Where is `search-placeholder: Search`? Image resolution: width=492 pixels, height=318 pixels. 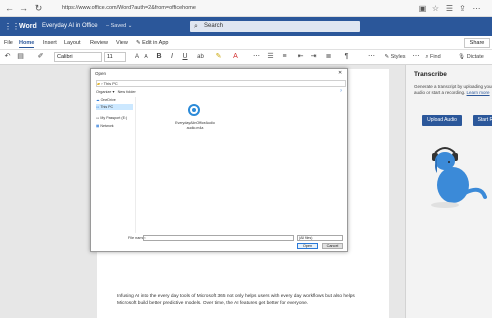 search-placeholder: Search is located at coordinates (214, 26).